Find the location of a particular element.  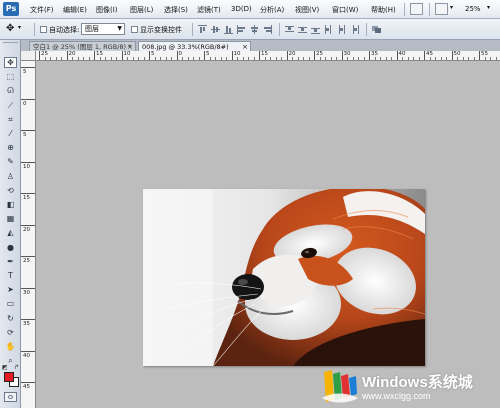

menu-window: 窗口(W) is located at coordinates (345, 10).